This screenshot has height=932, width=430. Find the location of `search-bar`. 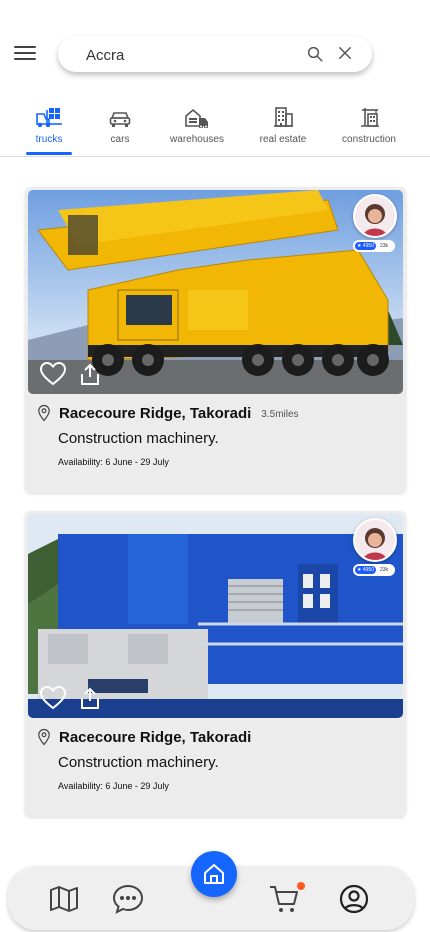

search-bar is located at coordinates (215, 54).